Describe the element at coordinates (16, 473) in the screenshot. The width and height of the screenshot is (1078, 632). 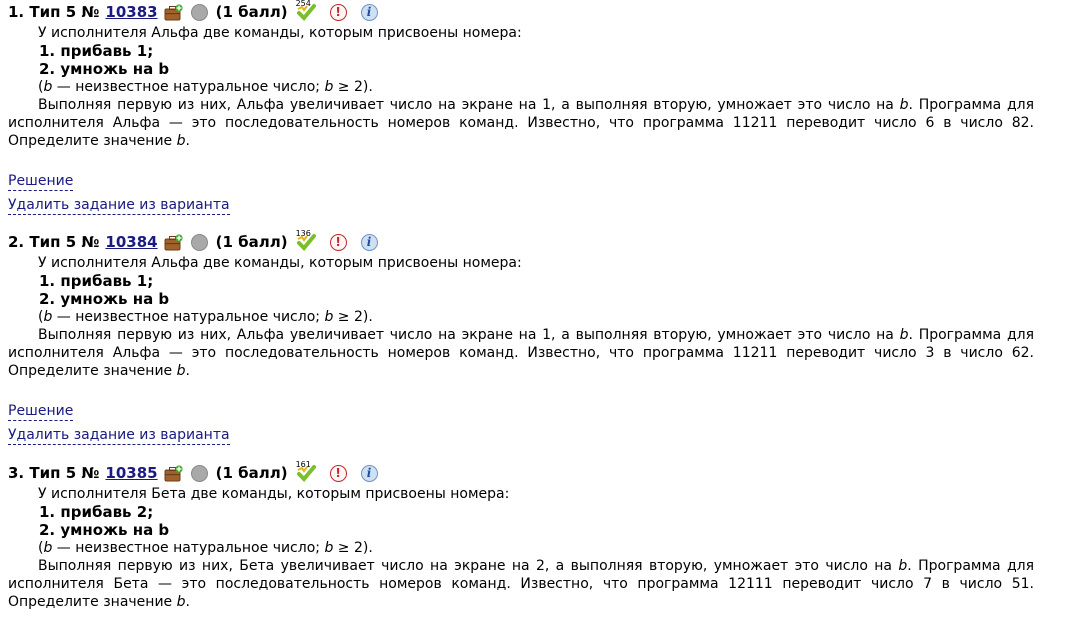
I see `problem-index: 3.` at that location.